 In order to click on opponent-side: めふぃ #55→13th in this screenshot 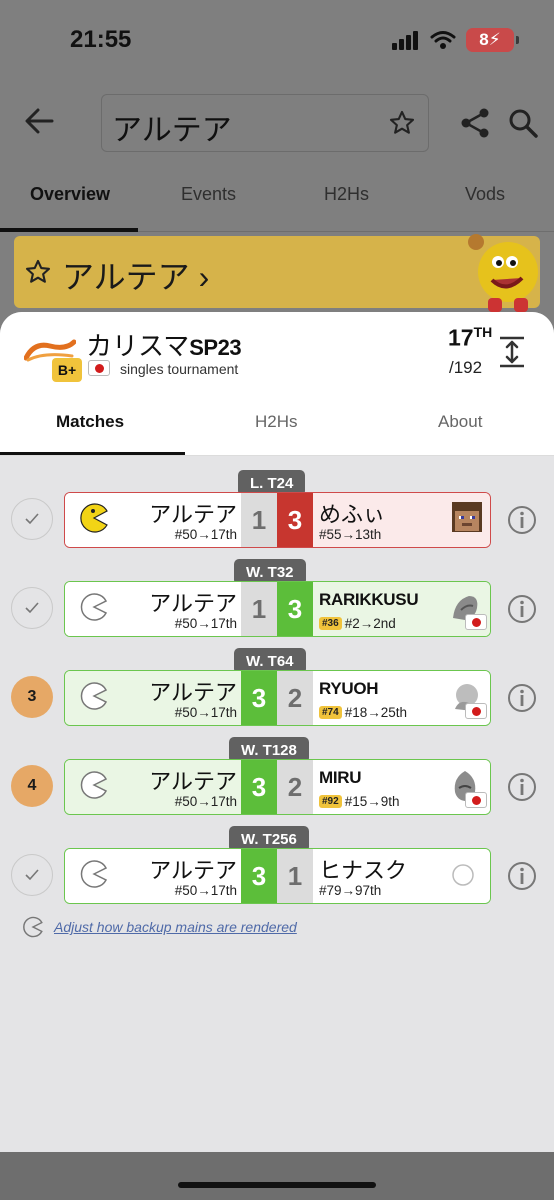, I will do `click(401, 520)`.